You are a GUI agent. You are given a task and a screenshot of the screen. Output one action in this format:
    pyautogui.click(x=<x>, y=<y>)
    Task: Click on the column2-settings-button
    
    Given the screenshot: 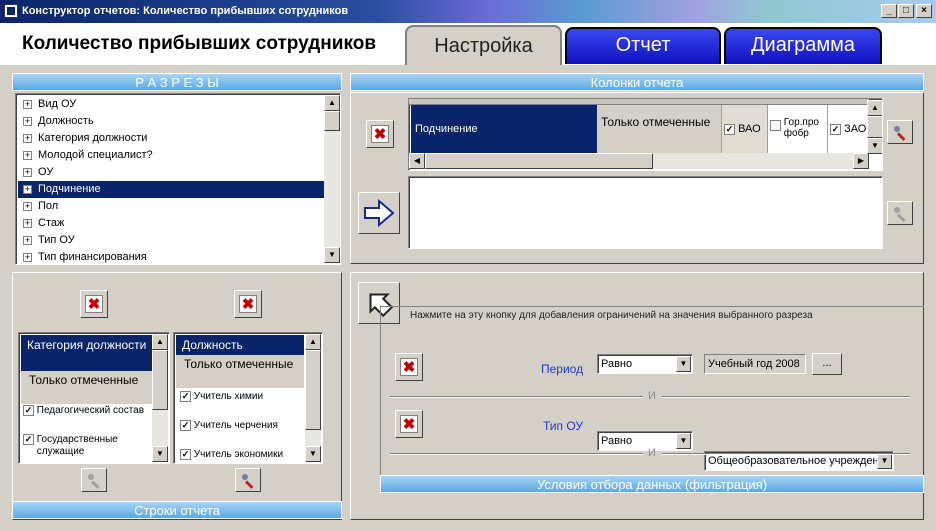 What is the action you would take?
    pyautogui.click(x=900, y=213)
    